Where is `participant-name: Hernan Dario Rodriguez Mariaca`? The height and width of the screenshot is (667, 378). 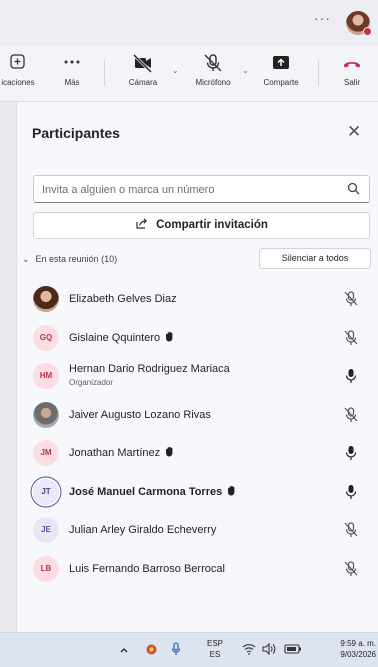
participant-name: Hernan Dario Rodriguez Mariaca is located at coordinates (149, 369).